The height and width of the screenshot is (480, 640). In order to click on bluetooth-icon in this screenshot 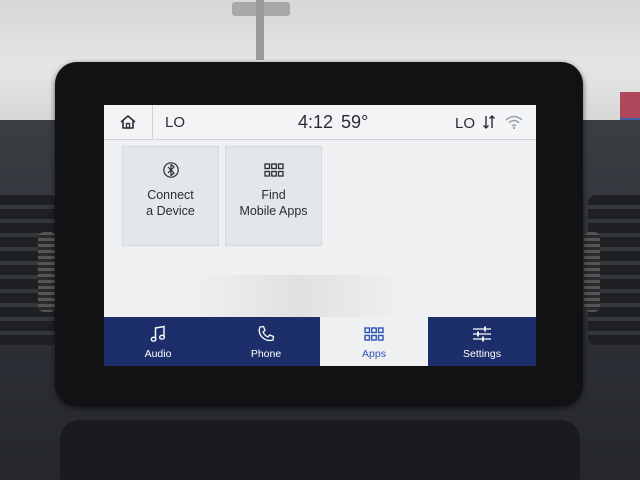, I will do `click(170, 170)`.